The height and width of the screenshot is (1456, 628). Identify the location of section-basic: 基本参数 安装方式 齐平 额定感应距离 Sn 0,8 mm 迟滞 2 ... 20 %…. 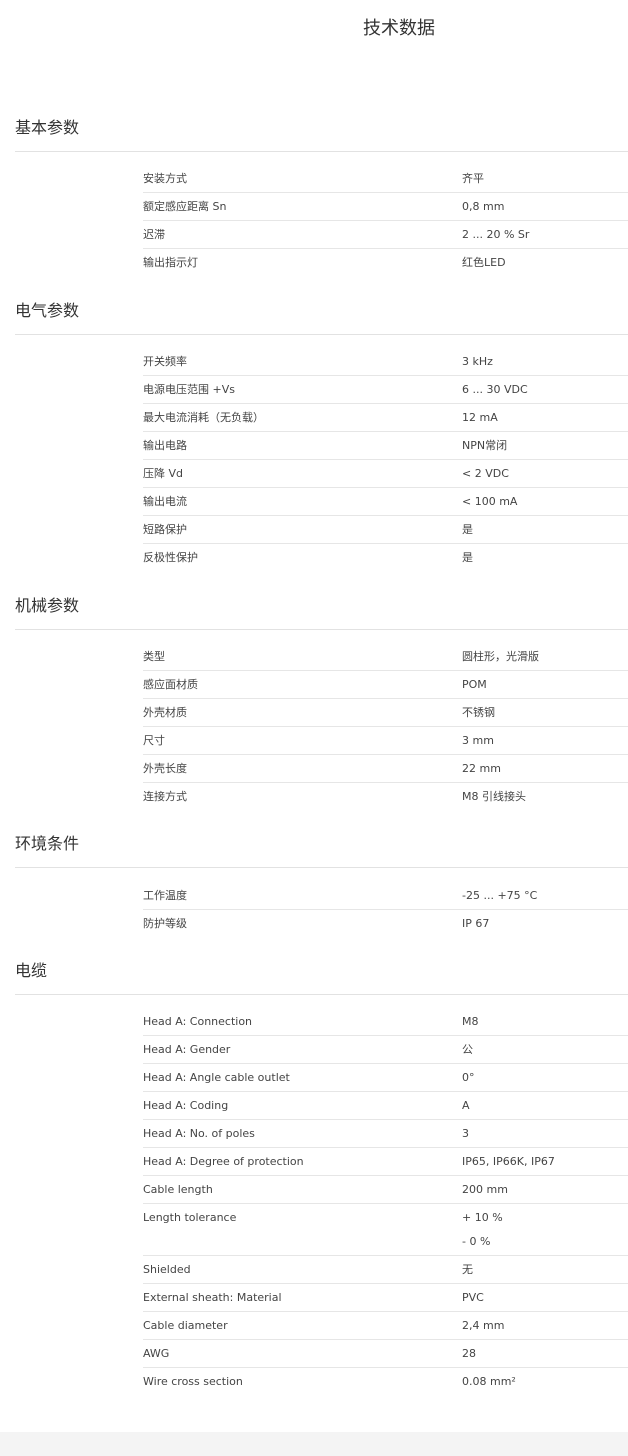
(321, 192).